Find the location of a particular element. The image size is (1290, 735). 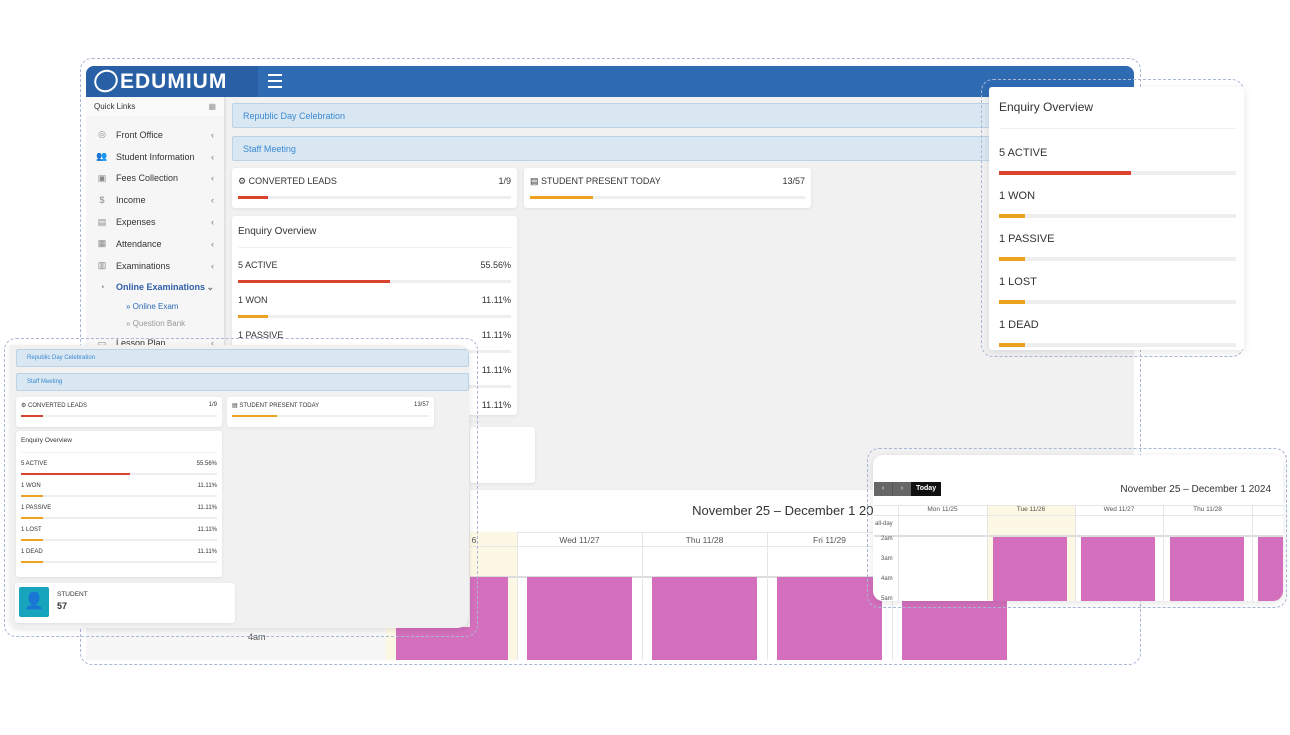

enquiry-label: 1 PASSIVE is located at coordinates (1027, 239).